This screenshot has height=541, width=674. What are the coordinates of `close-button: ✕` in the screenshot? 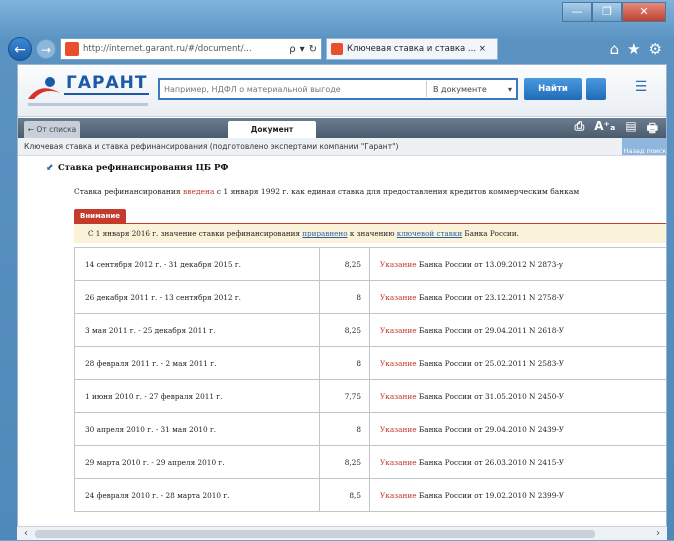 It's located at (644, 12).